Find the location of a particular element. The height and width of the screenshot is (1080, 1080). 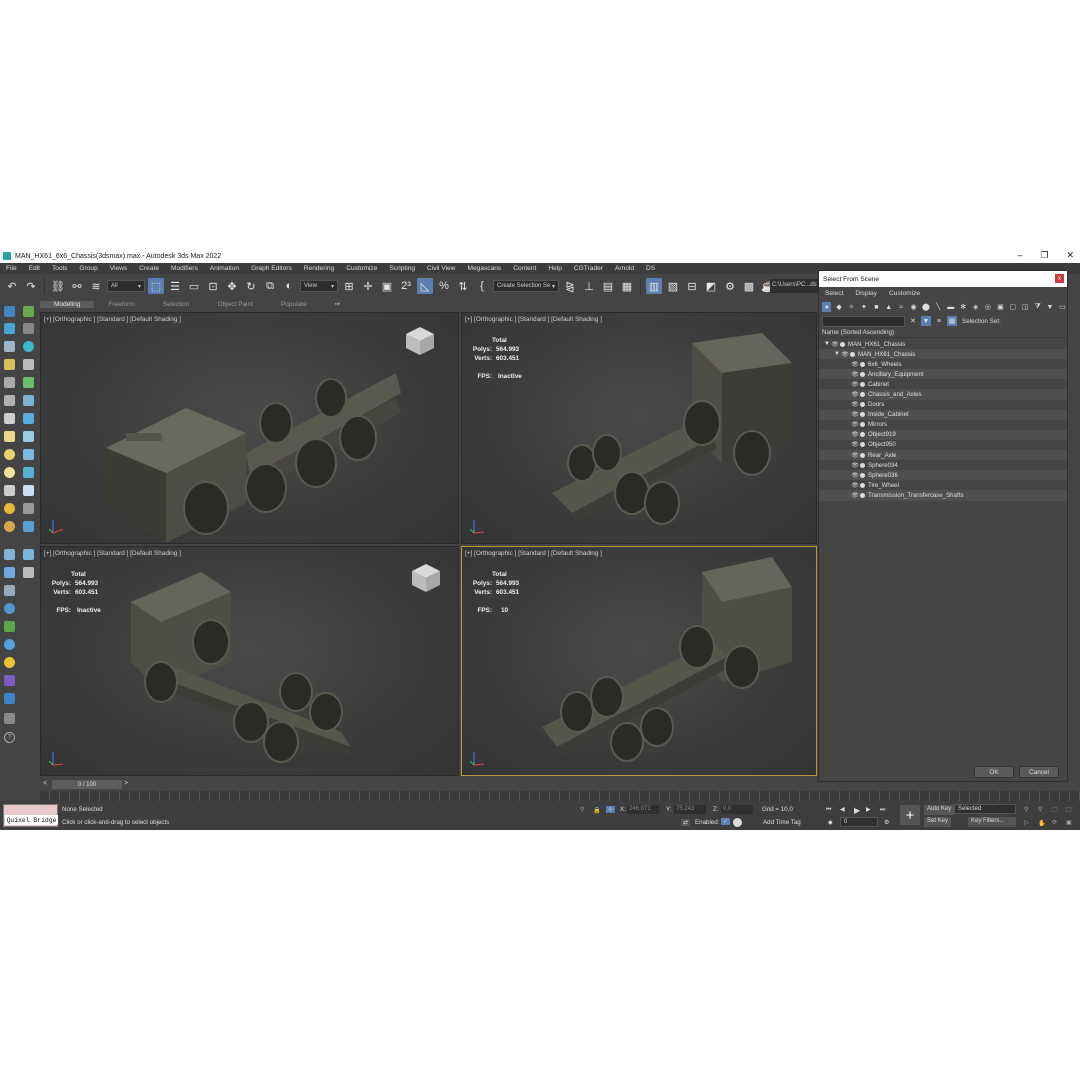

menu-file: File is located at coordinates (11, 268).